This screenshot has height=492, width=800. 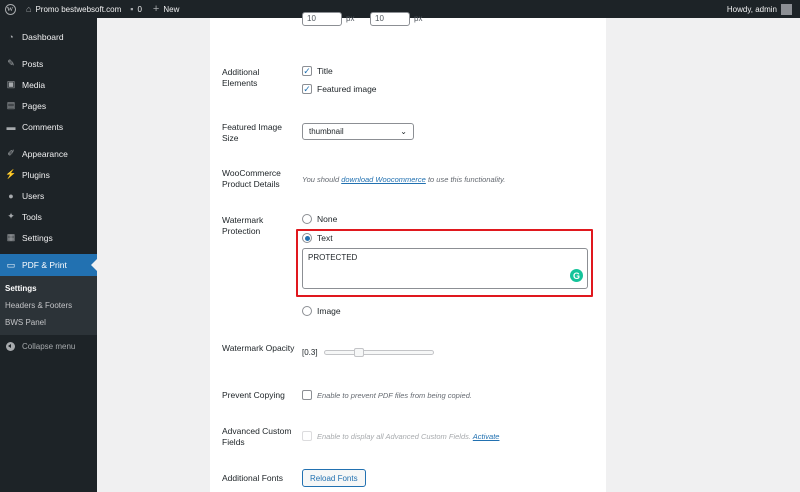 What do you see at coordinates (48, 288) in the screenshot?
I see `submenu-settings: Settings` at bounding box center [48, 288].